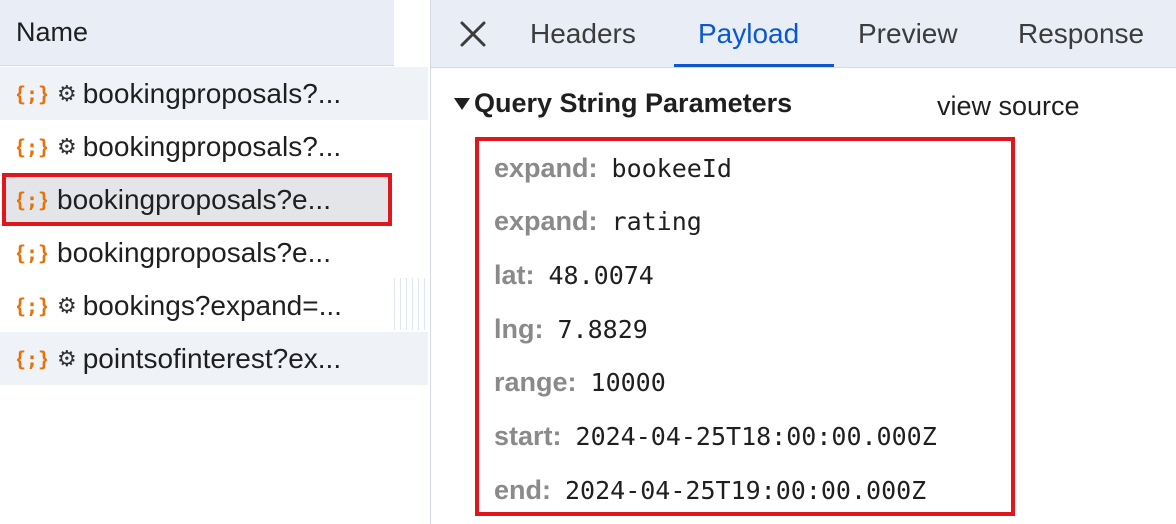  Describe the element at coordinates (197, 33) in the screenshot. I see `name-column-header: Name` at that location.